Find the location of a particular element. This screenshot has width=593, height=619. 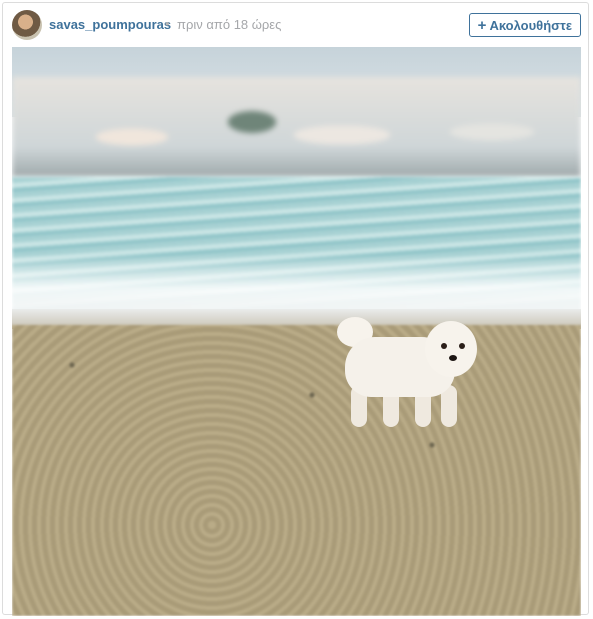

follow-button: + Ακολουθήστε is located at coordinates (524, 25).